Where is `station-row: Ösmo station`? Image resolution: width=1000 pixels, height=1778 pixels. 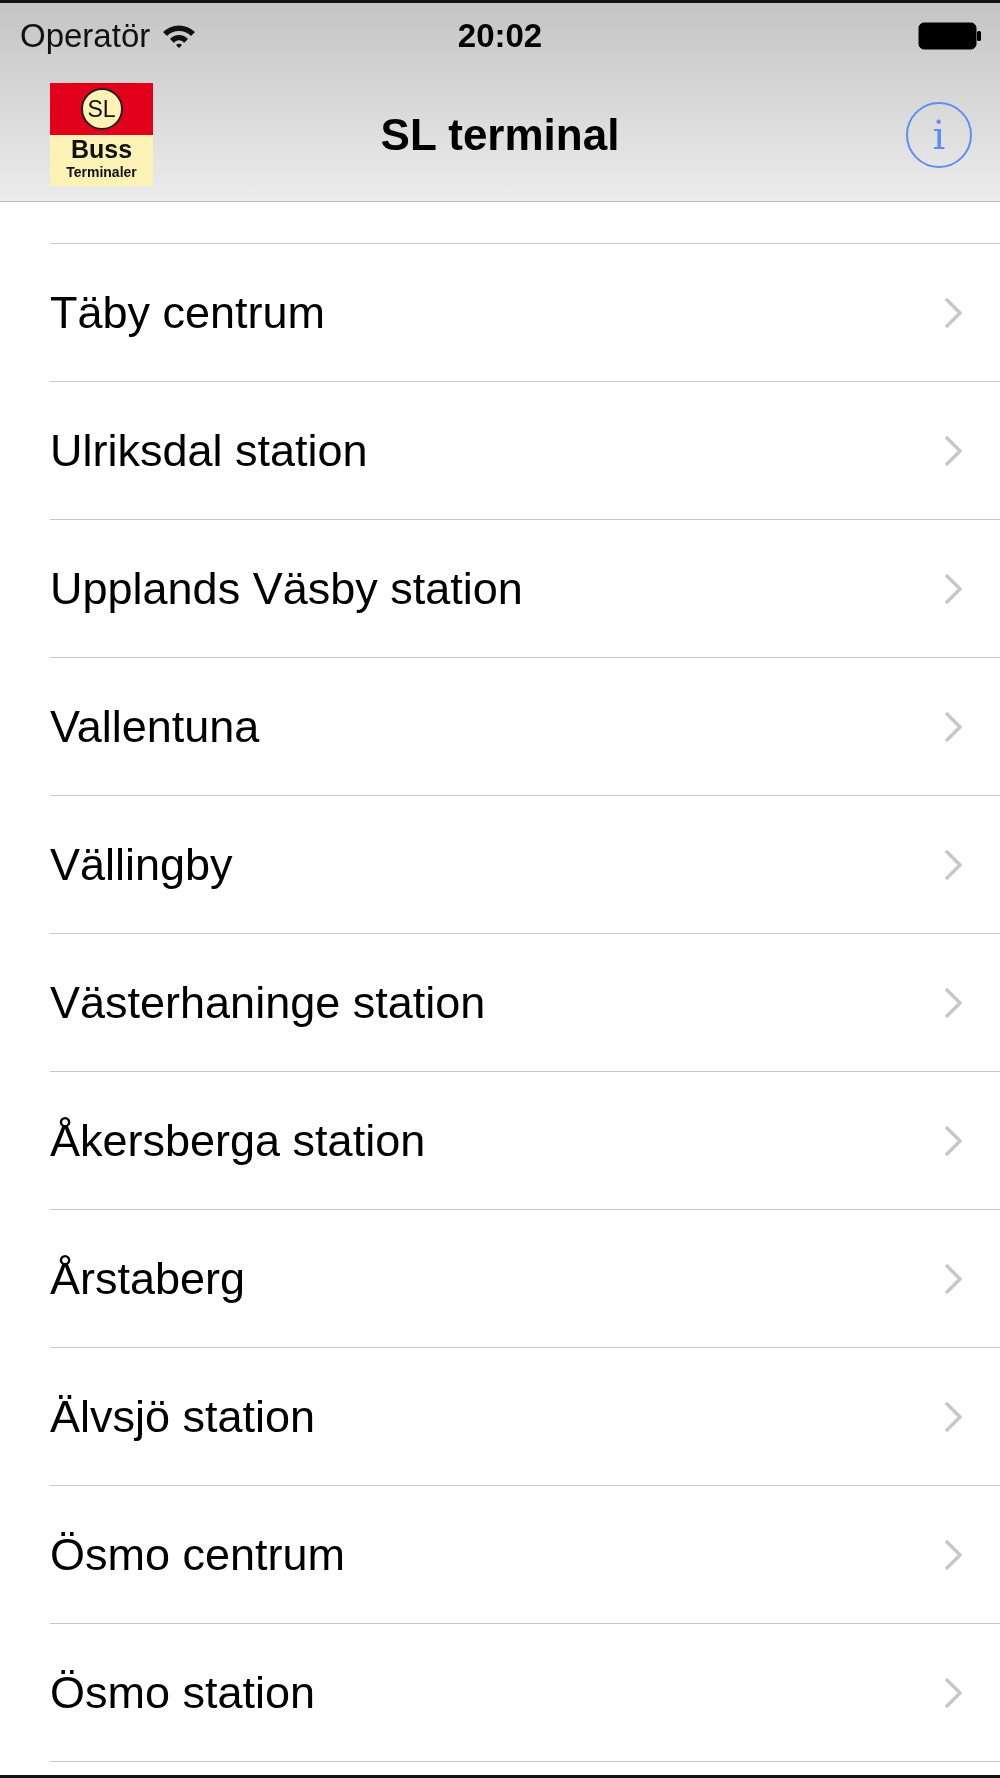 station-row: Ösmo station is located at coordinates (525, 1693).